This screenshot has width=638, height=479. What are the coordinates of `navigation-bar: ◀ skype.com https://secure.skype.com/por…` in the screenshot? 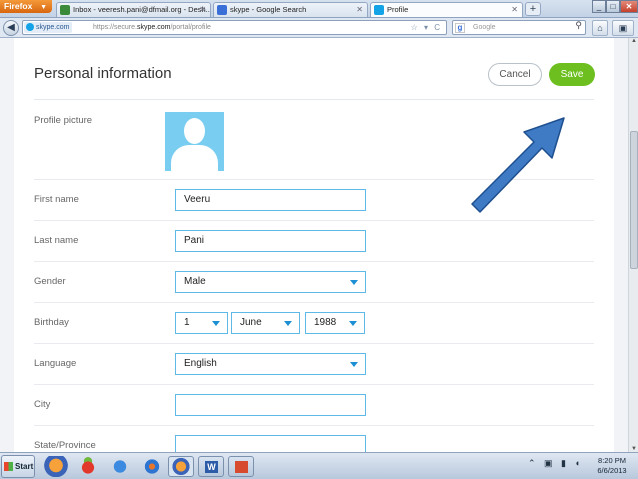 It's located at (319, 28).